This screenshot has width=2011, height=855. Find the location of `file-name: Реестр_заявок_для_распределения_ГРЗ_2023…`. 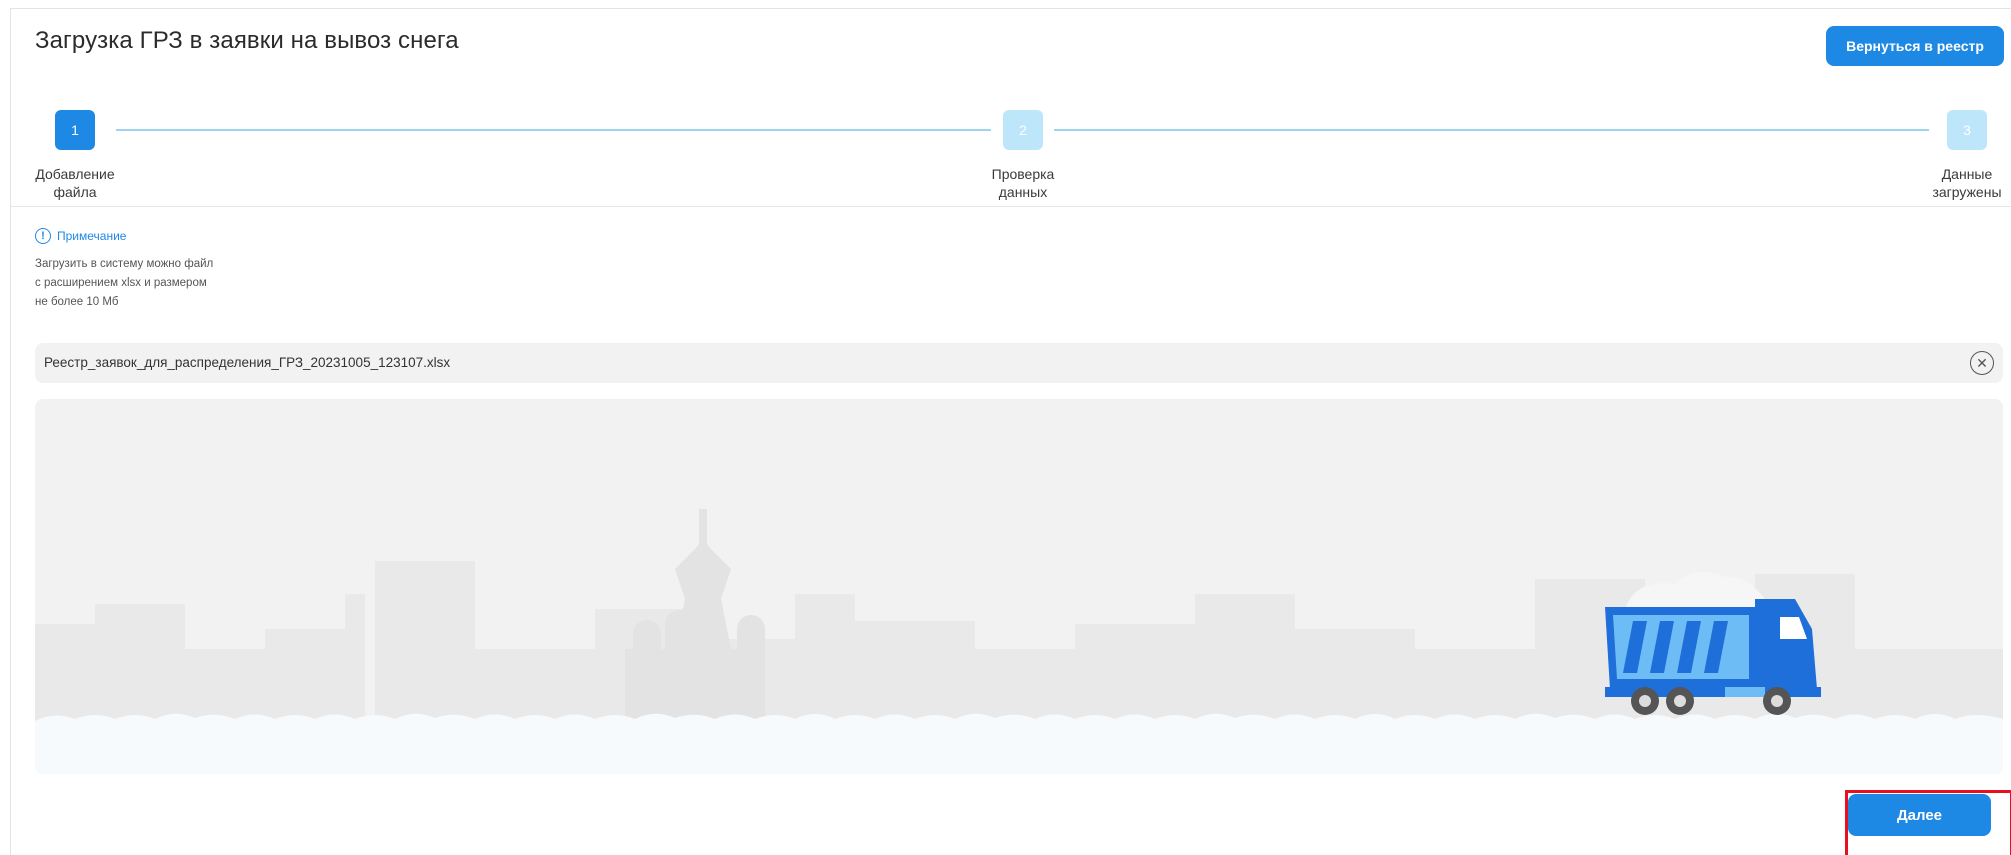

file-name: Реестр_заявок_для_распределения_ГРЗ_2023… is located at coordinates (247, 362).